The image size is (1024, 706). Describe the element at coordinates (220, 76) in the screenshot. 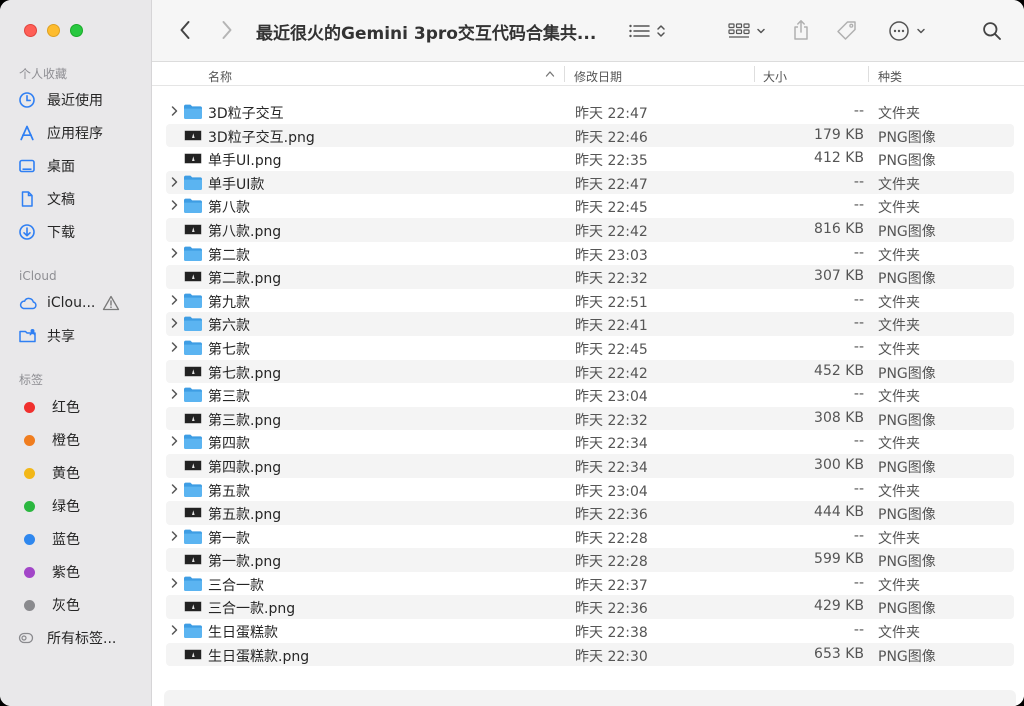

I see `column-name-header: 名称` at that location.